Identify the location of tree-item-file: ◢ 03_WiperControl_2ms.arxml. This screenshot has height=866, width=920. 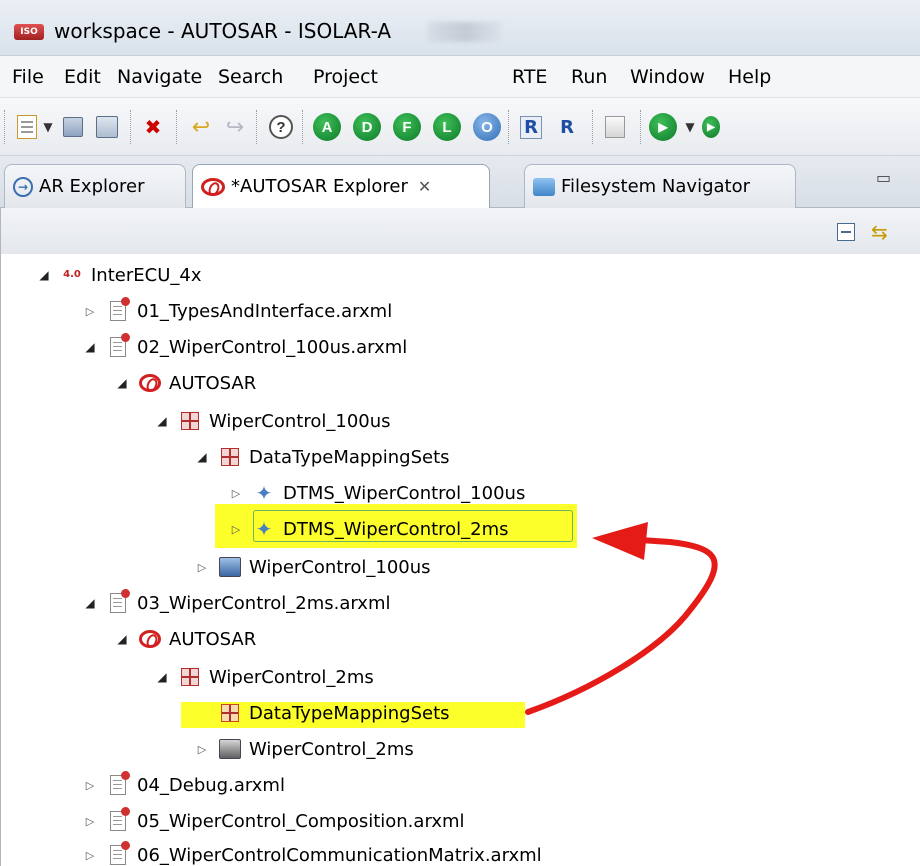
(236, 603).